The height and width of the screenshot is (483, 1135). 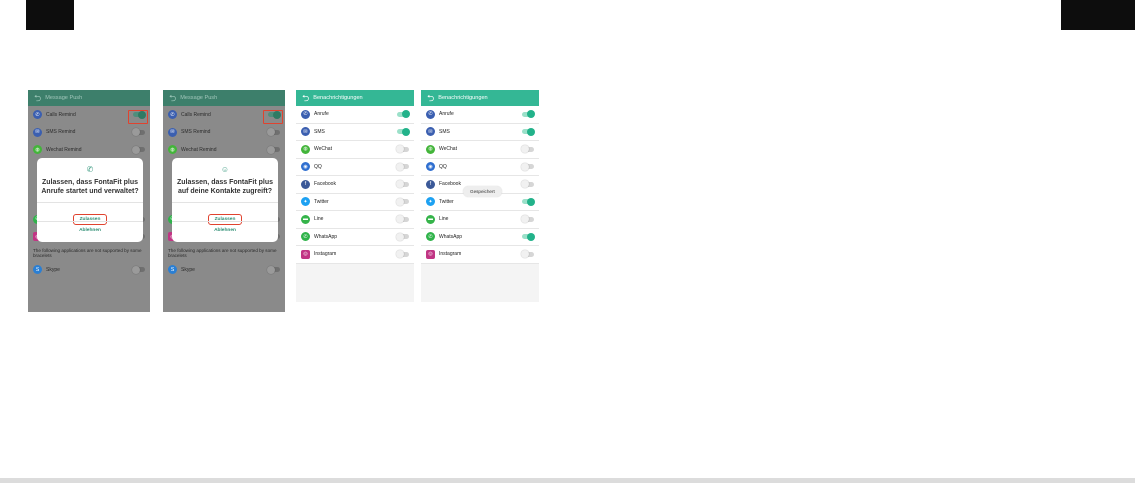 I want to click on list-item-label: QQ, so click(x=443, y=166).